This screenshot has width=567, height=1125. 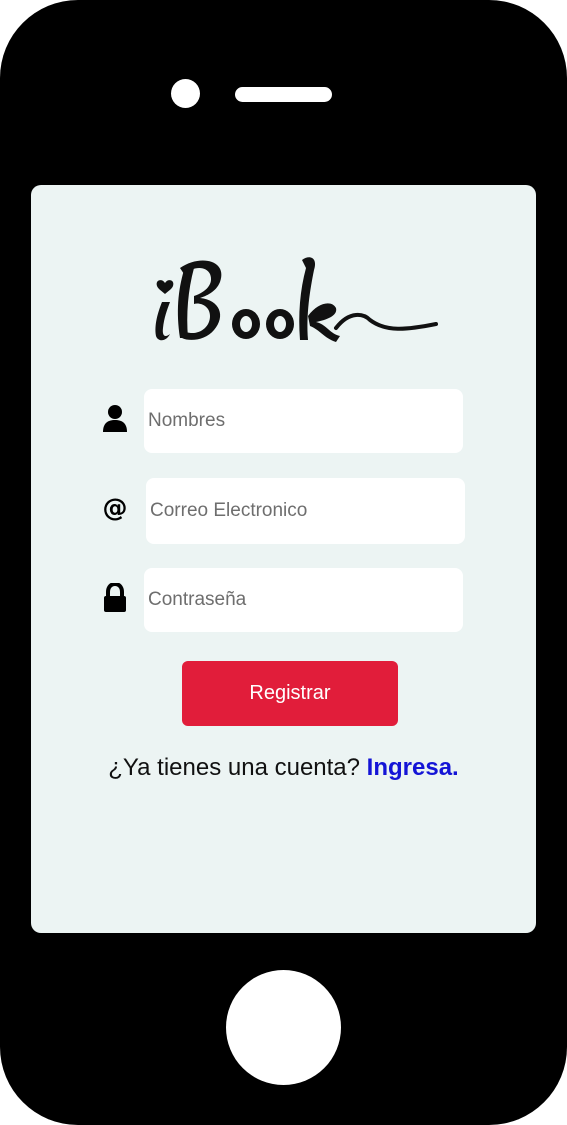 I want to click on login-prompt: ¿Ya tienes una cuenta? Ingresa., so click(x=283, y=768).